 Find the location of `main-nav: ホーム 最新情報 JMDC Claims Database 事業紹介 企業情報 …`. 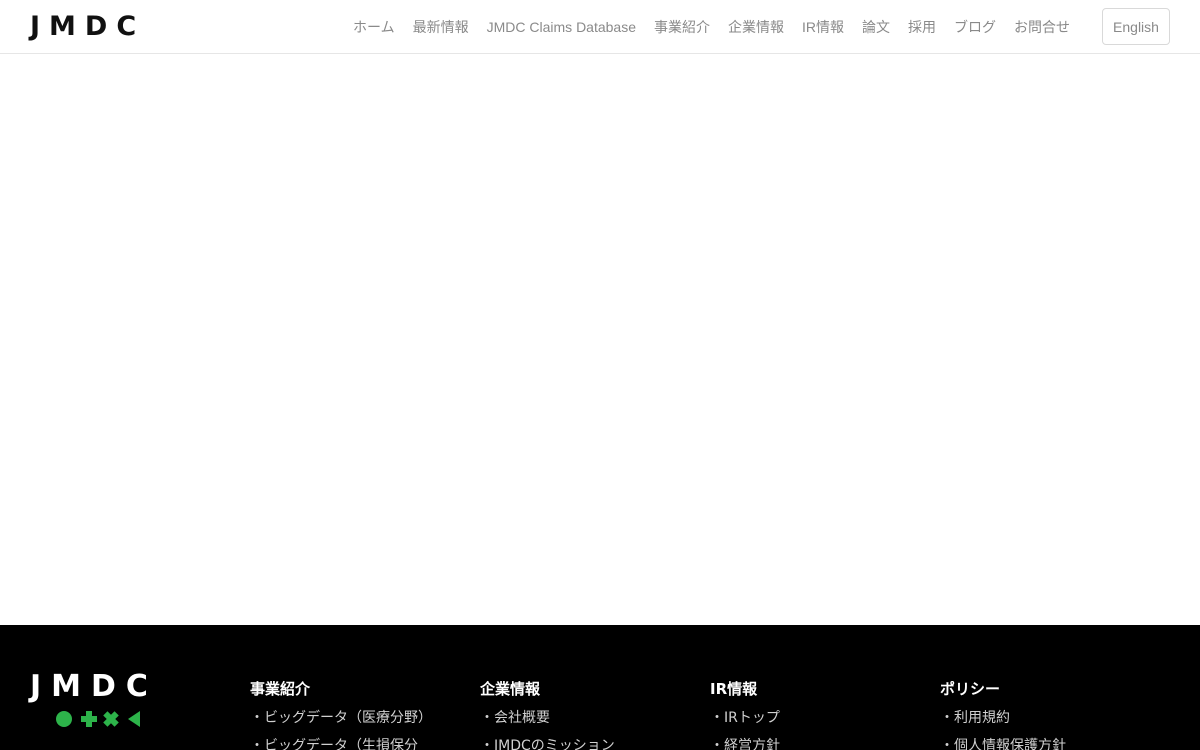

main-nav: ホーム 最新情報 JMDC Claims Database 事業紹介 企業情報 … is located at coordinates (711, 27).